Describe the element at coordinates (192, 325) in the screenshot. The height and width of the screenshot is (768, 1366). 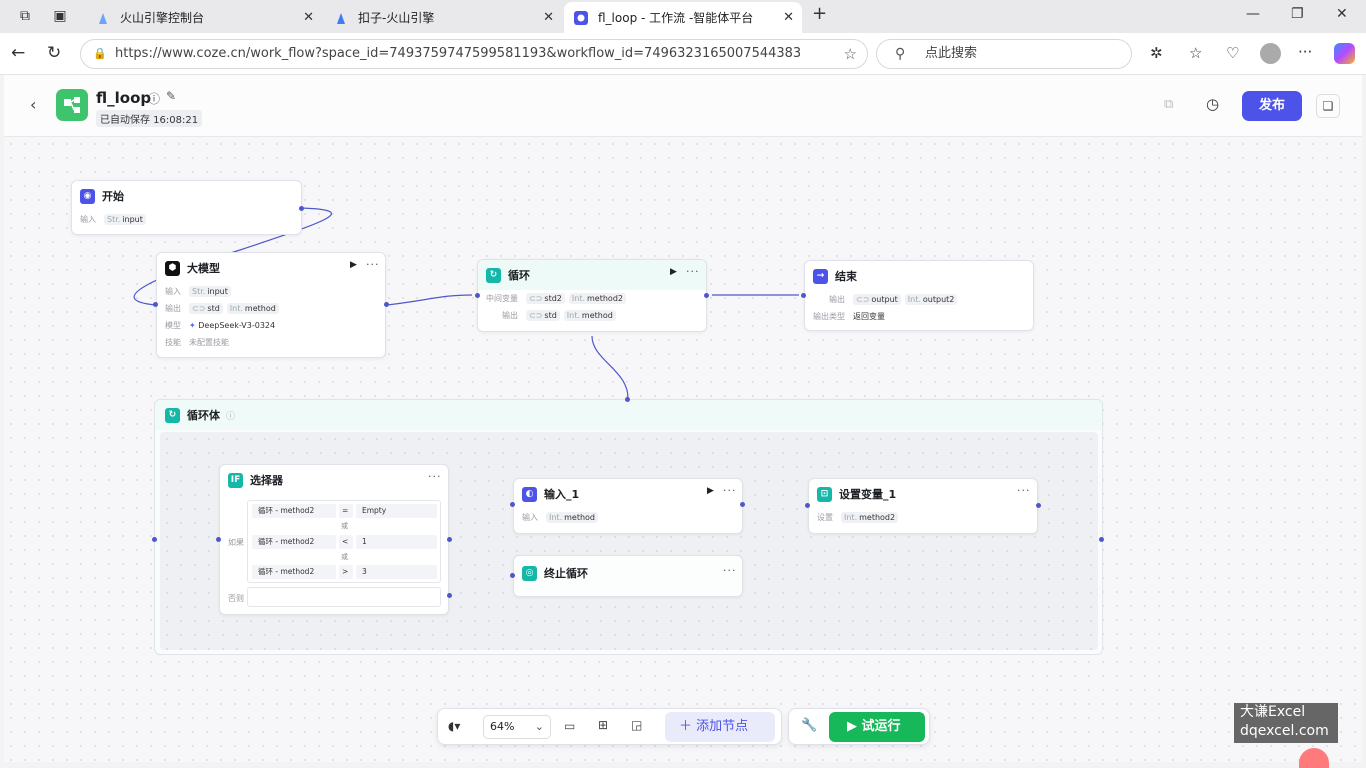
I see `deepseek-icon: ✦` at that location.